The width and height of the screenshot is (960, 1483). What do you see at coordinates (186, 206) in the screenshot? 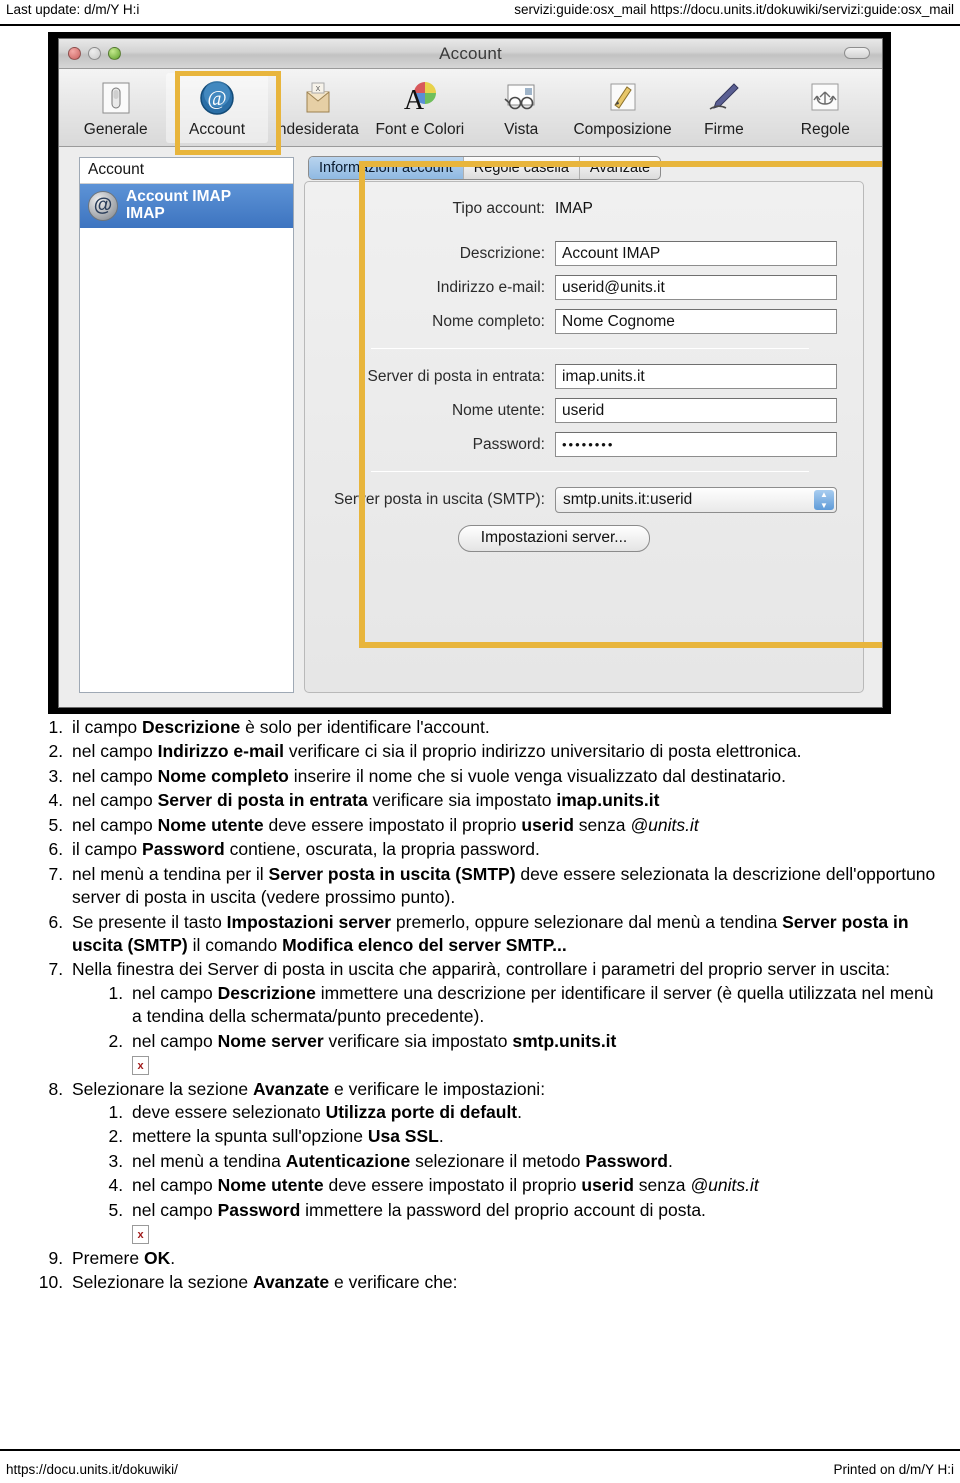
I see `sidebar-item-account-imap: @ Account IMAP IMAP` at bounding box center [186, 206].